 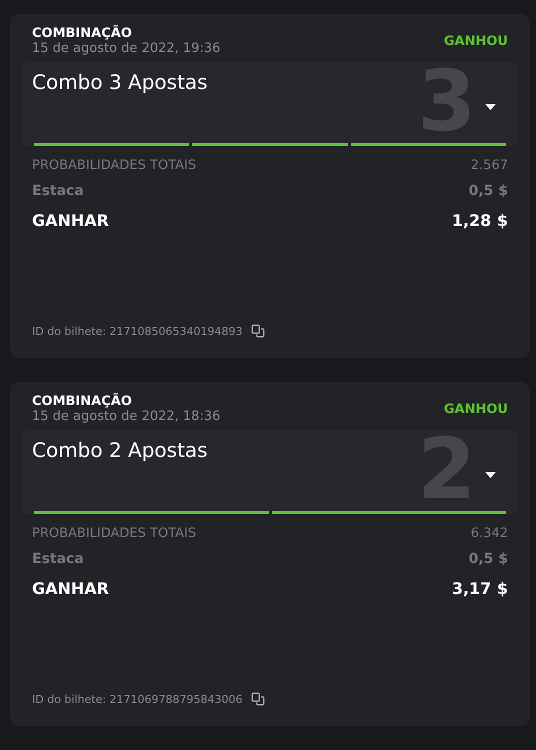 I want to click on bet-date: 15 de agosto de 2022, 19:36, so click(x=126, y=48).